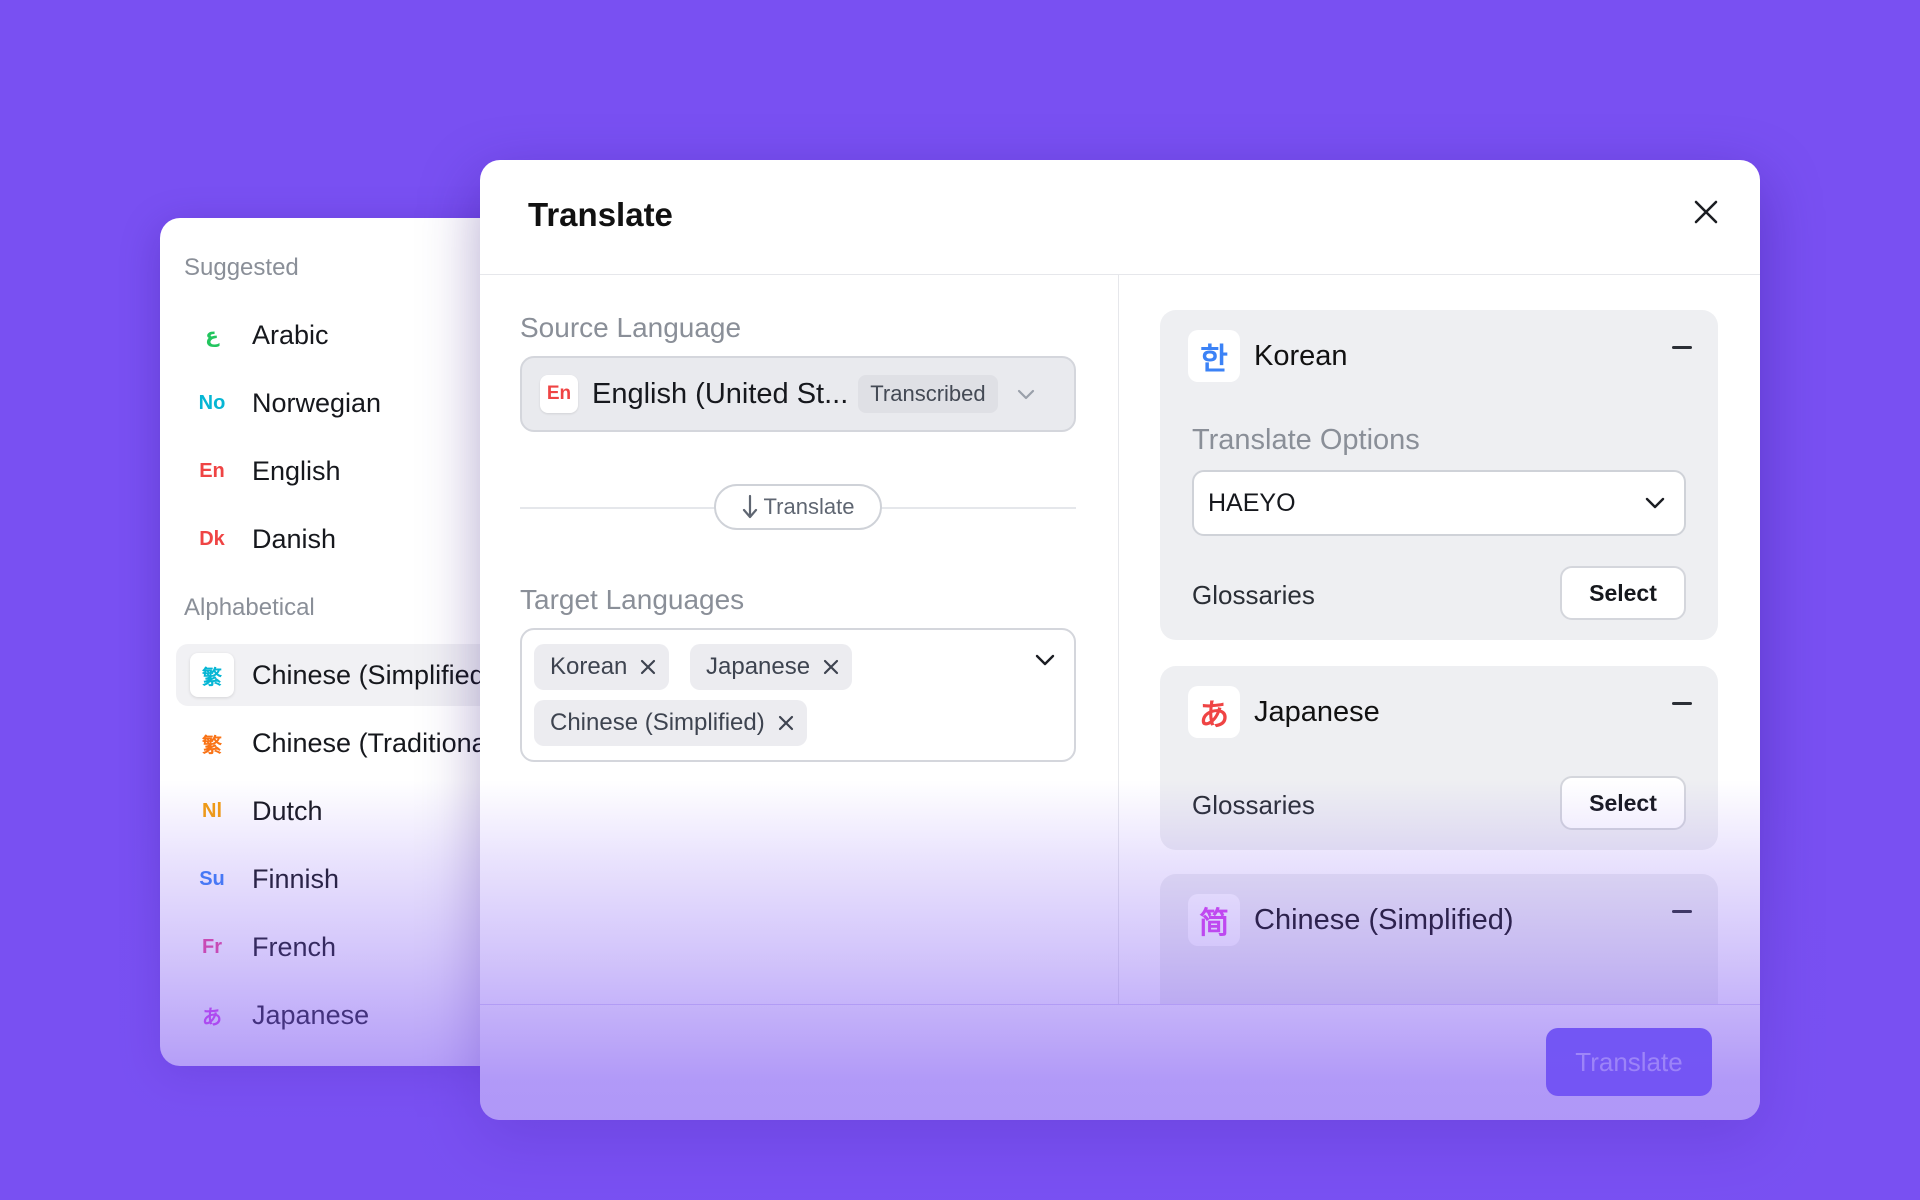  What do you see at coordinates (287, 810) in the screenshot?
I see `lang-item-label: Dutch` at bounding box center [287, 810].